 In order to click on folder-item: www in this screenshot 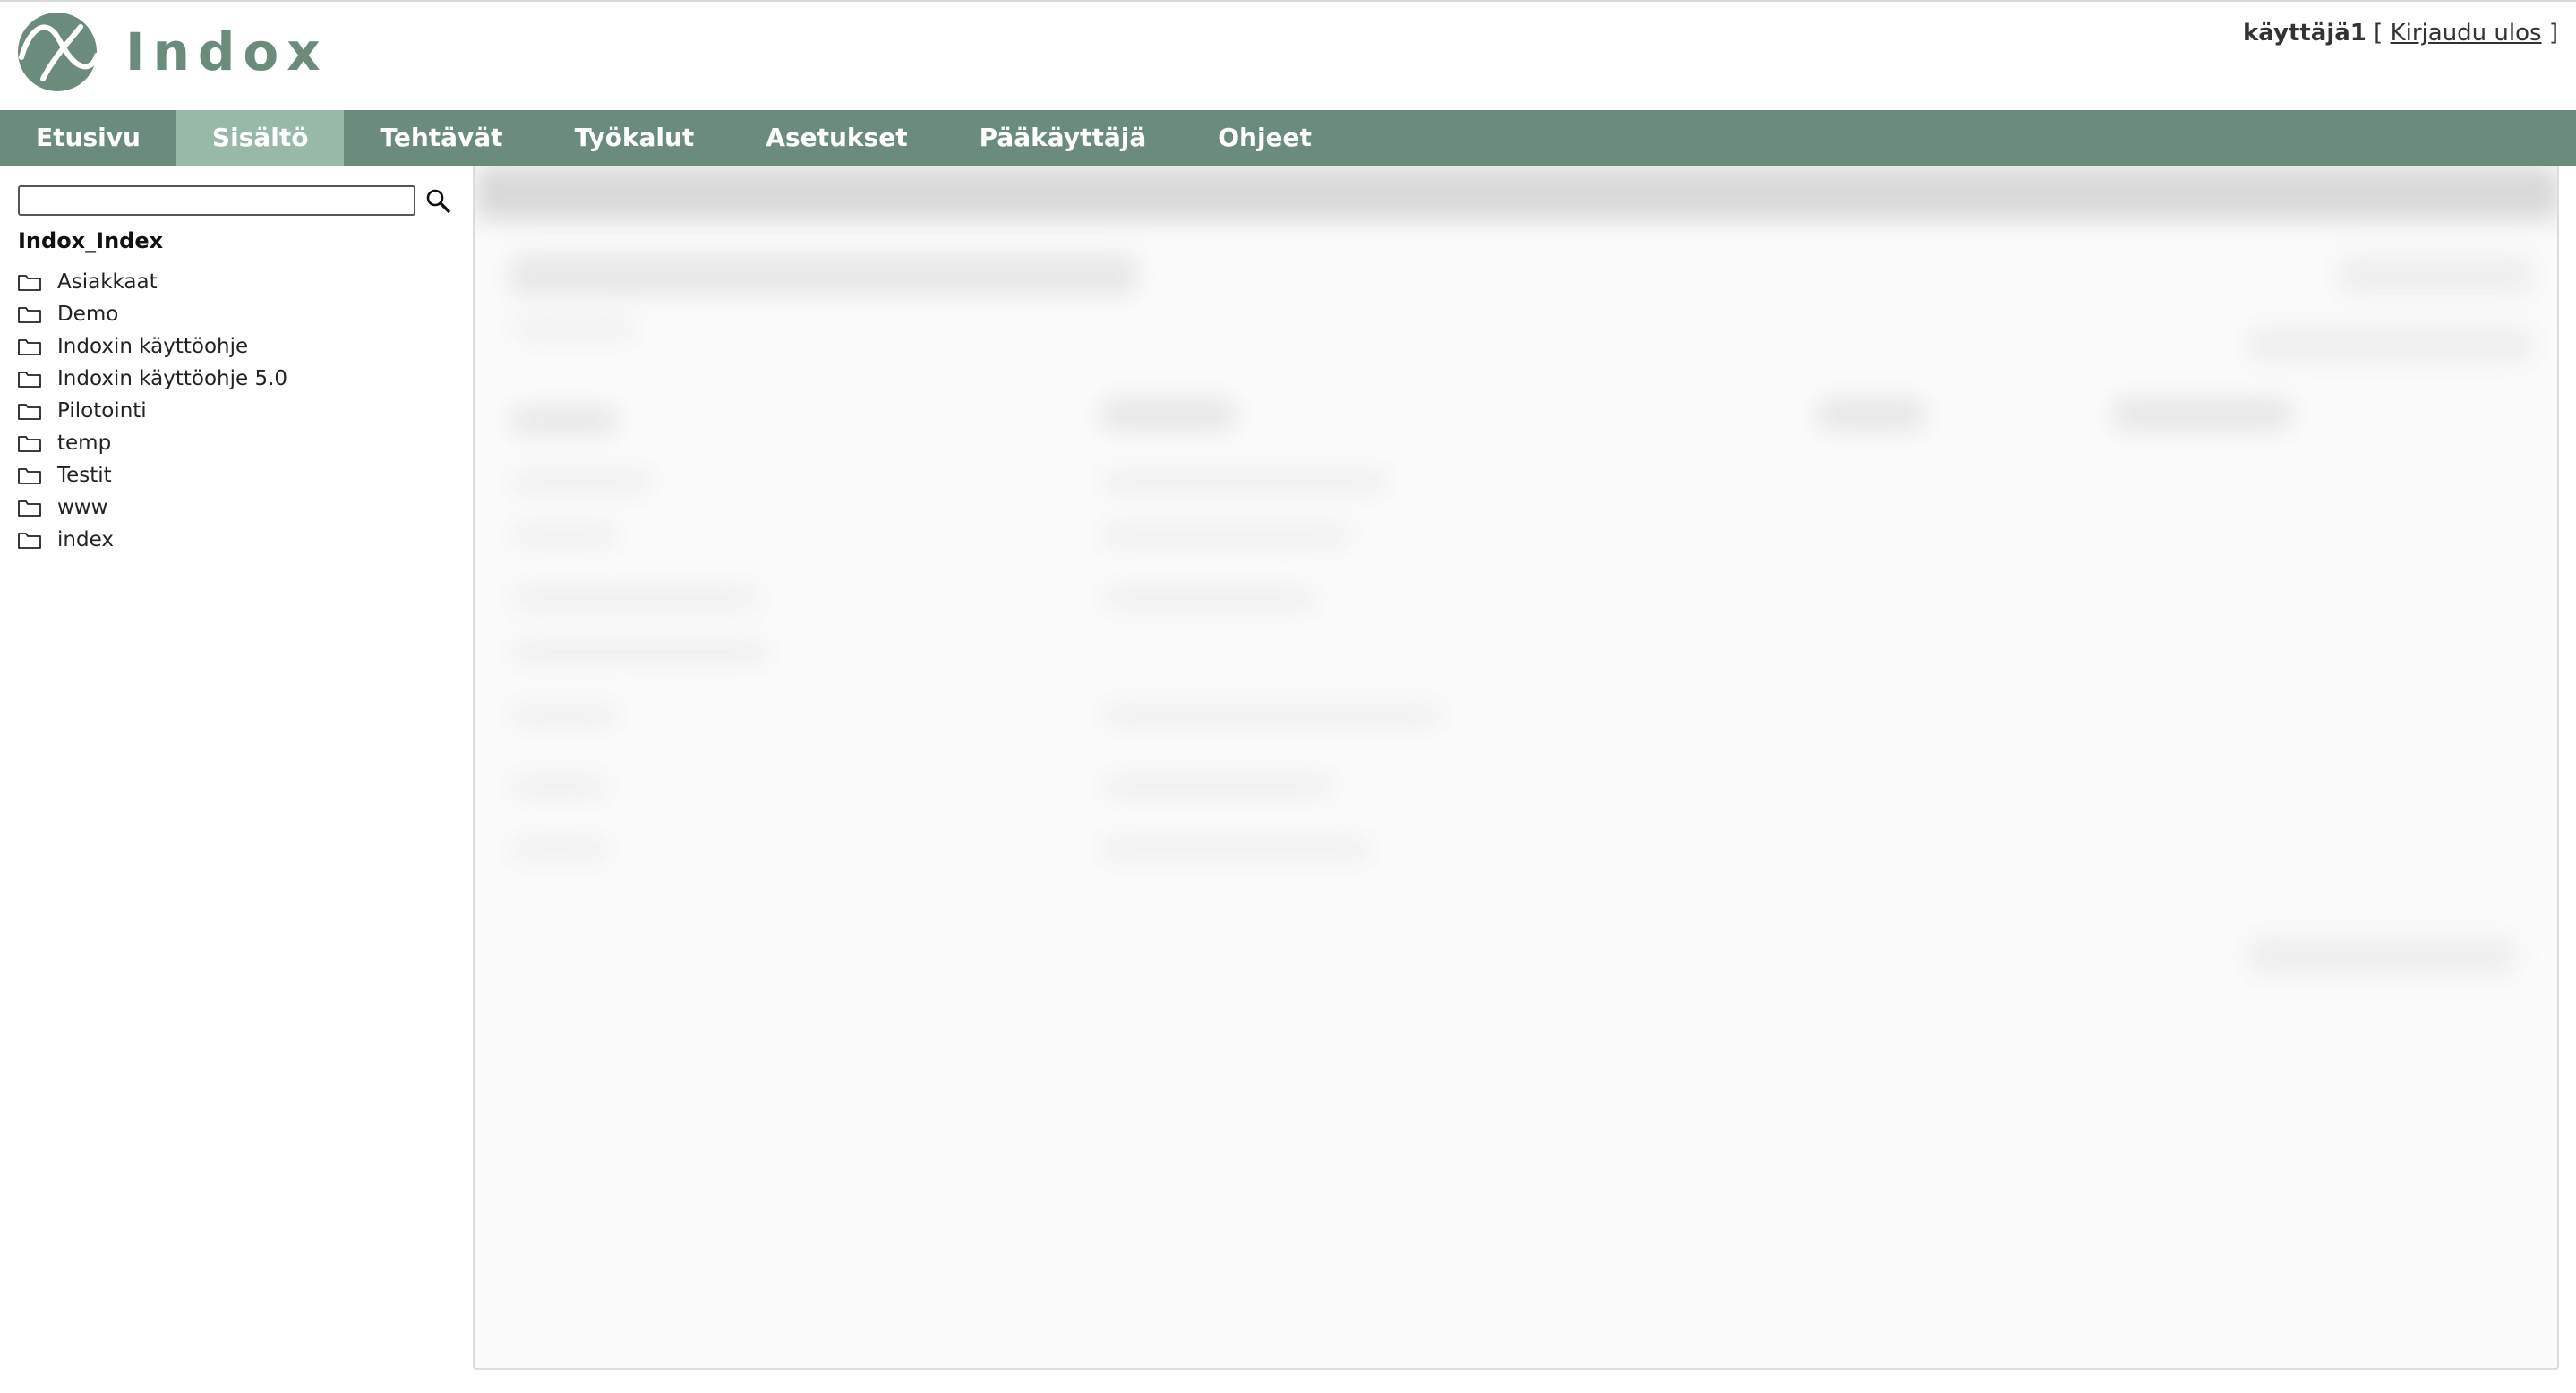, I will do `click(152, 508)`.